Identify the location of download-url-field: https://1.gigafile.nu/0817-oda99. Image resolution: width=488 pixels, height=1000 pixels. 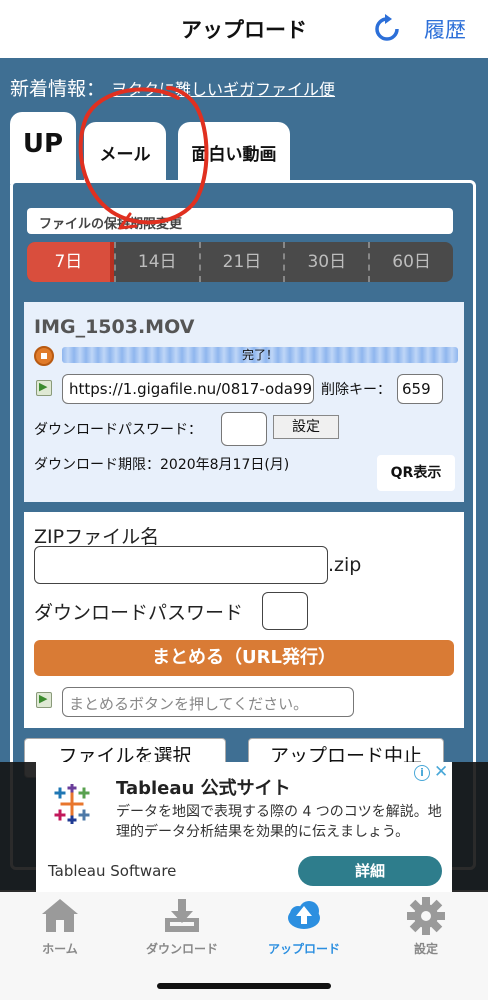
(188, 389).